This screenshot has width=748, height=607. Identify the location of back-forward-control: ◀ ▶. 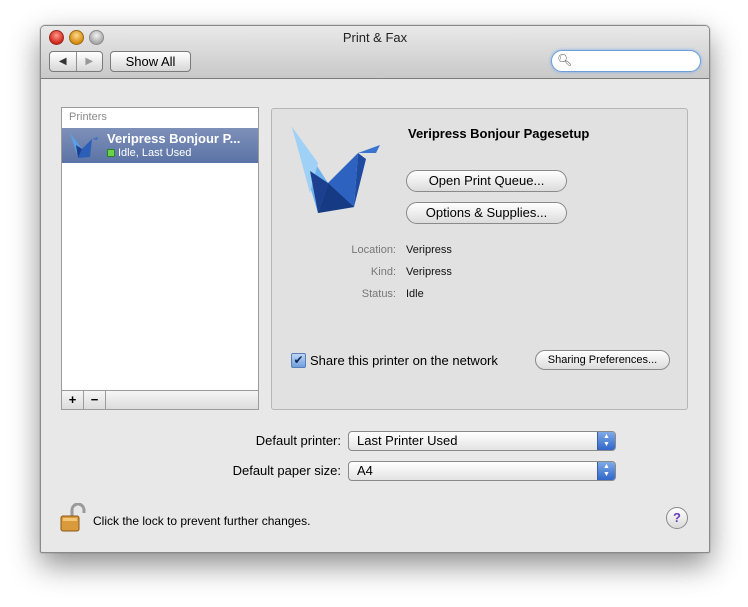
(76, 61).